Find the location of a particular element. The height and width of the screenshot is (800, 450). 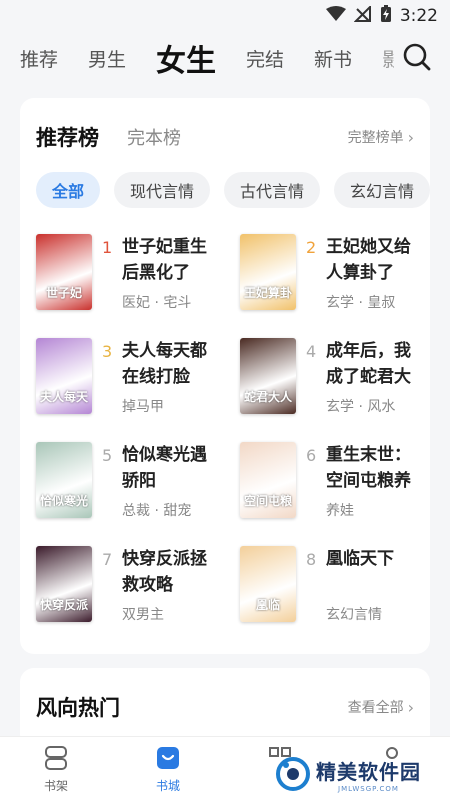

battery-charging-icon is located at coordinates (386, 16).